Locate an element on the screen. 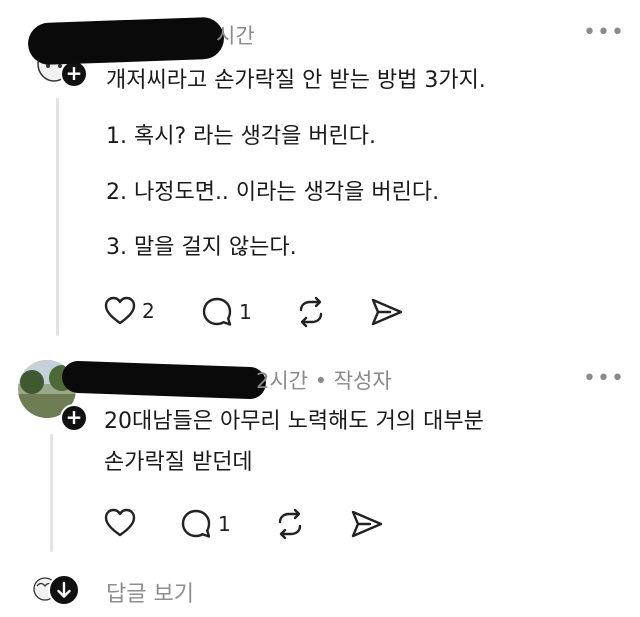 This screenshot has height=617, width=640. comment-time: 2시간 • 작성자 is located at coordinates (324, 381).